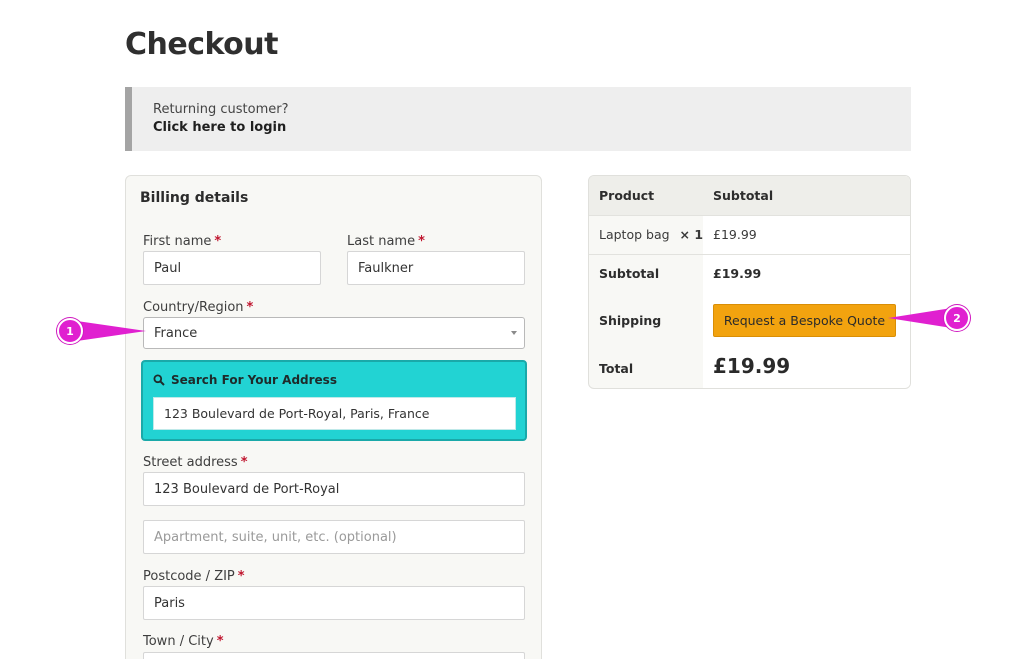 This screenshot has width=1024, height=659. What do you see at coordinates (183, 641) in the screenshot?
I see `town-city-label: Town / City *` at bounding box center [183, 641].